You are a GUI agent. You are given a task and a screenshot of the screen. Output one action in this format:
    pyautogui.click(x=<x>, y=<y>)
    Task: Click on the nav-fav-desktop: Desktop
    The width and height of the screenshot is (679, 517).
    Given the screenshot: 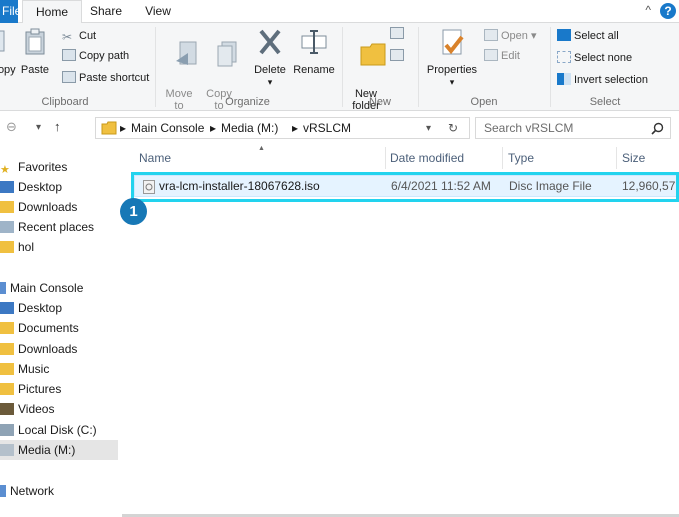 What is the action you would take?
    pyautogui.click(x=31, y=187)
    